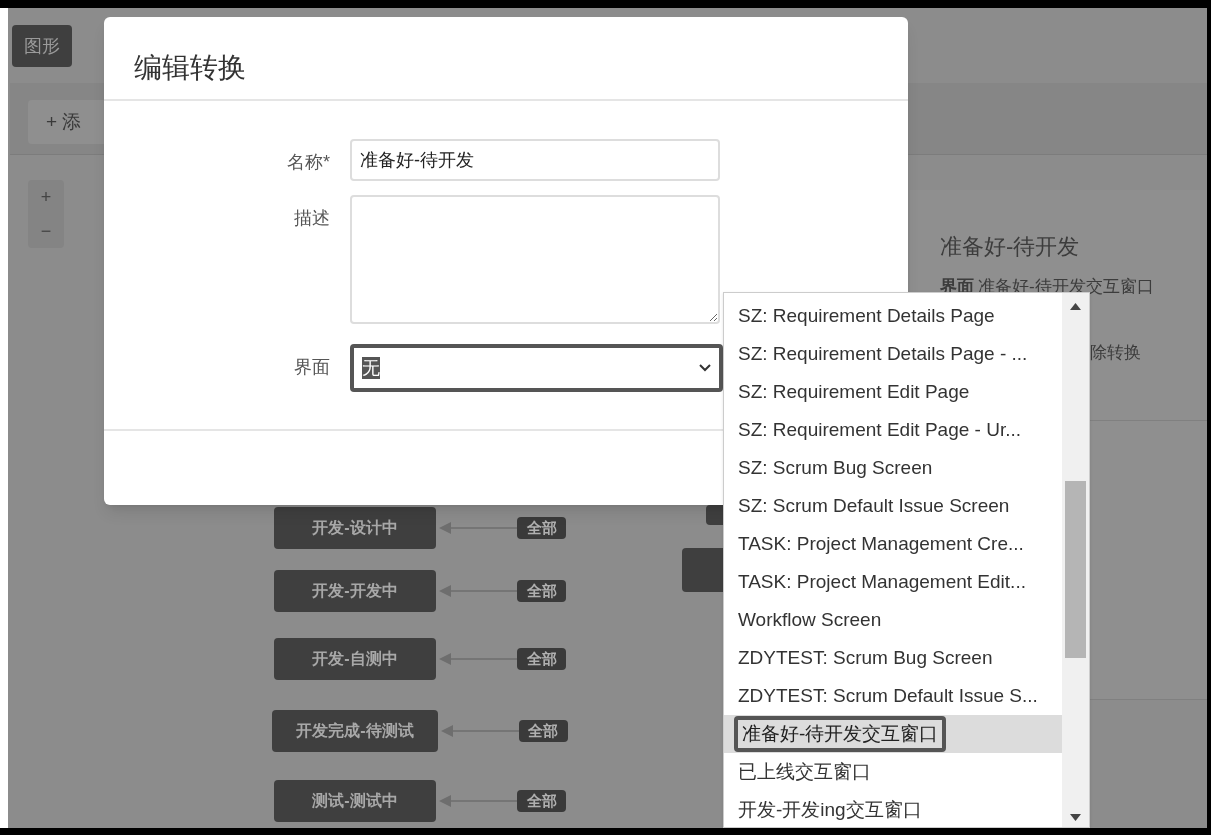 The width and height of the screenshot is (1211, 835). What do you see at coordinates (1075, 817) in the screenshot?
I see `scroll-down-icon` at bounding box center [1075, 817].